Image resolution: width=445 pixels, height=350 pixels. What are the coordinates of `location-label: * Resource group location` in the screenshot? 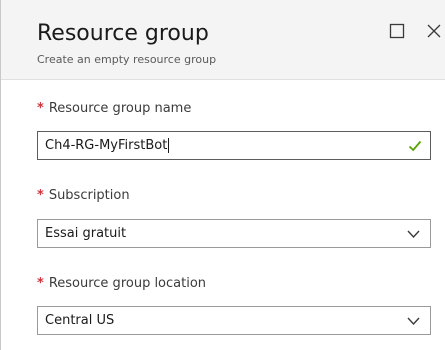 It's located at (121, 284).